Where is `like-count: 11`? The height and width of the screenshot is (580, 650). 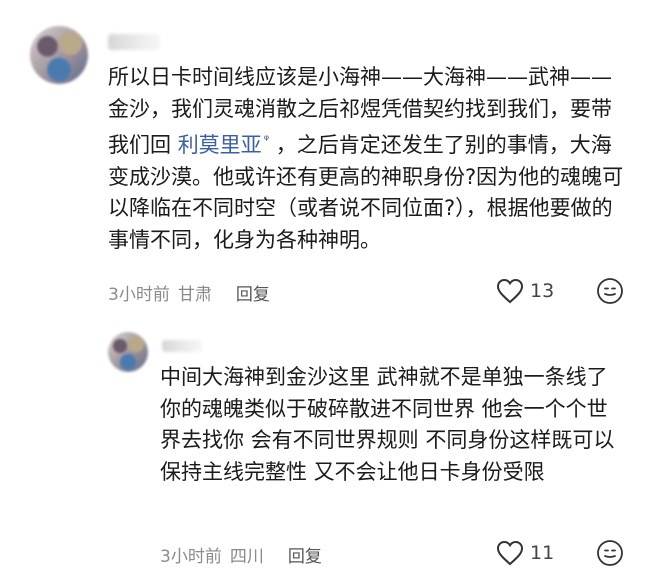
like-count: 11 is located at coordinates (542, 553).